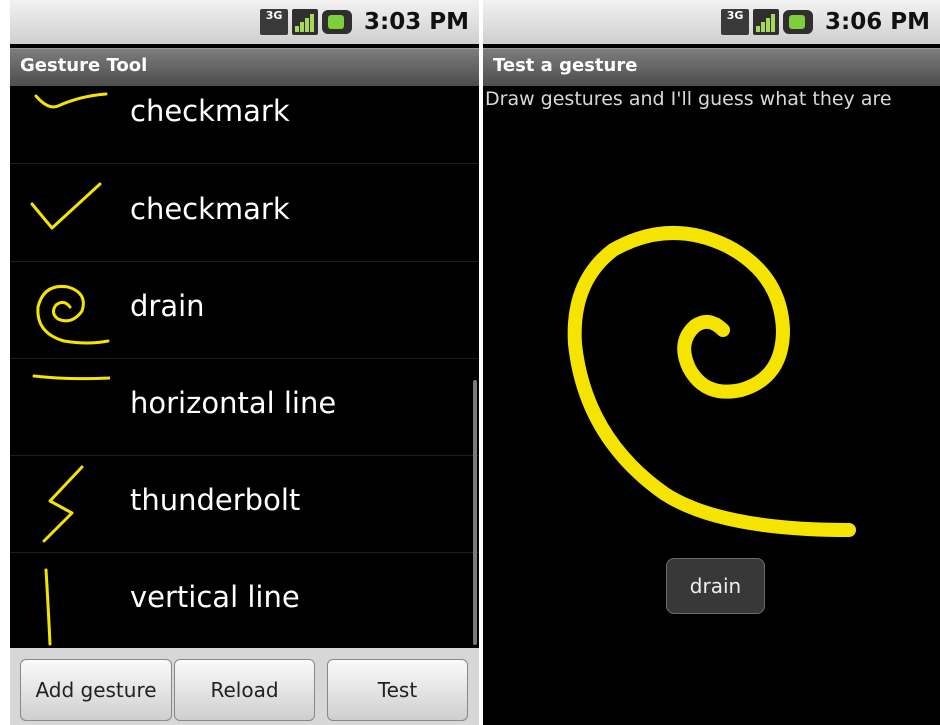 The image size is (940, 725). I want to click on gesture-name: horizontal line, so click(233, 403).